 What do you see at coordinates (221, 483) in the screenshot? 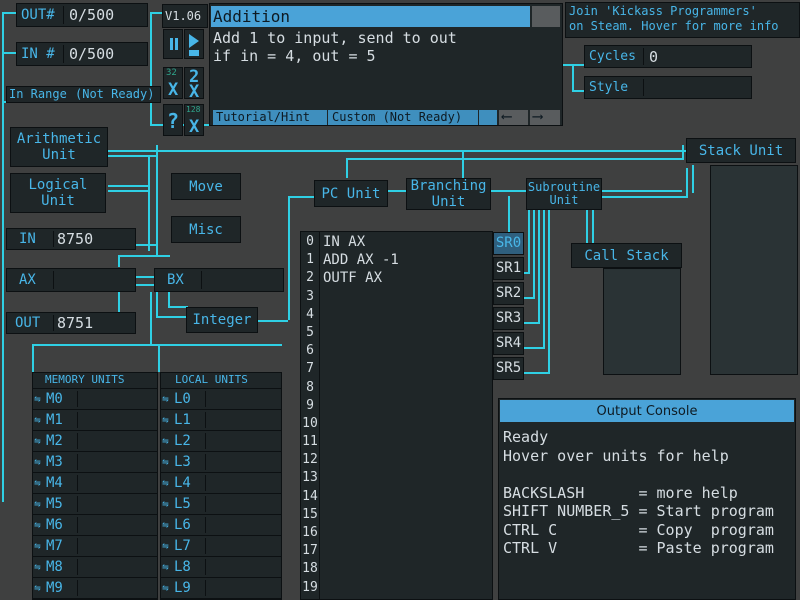
I see `local-unit-row: ⇋ L4` at bounding box center [221, 483].